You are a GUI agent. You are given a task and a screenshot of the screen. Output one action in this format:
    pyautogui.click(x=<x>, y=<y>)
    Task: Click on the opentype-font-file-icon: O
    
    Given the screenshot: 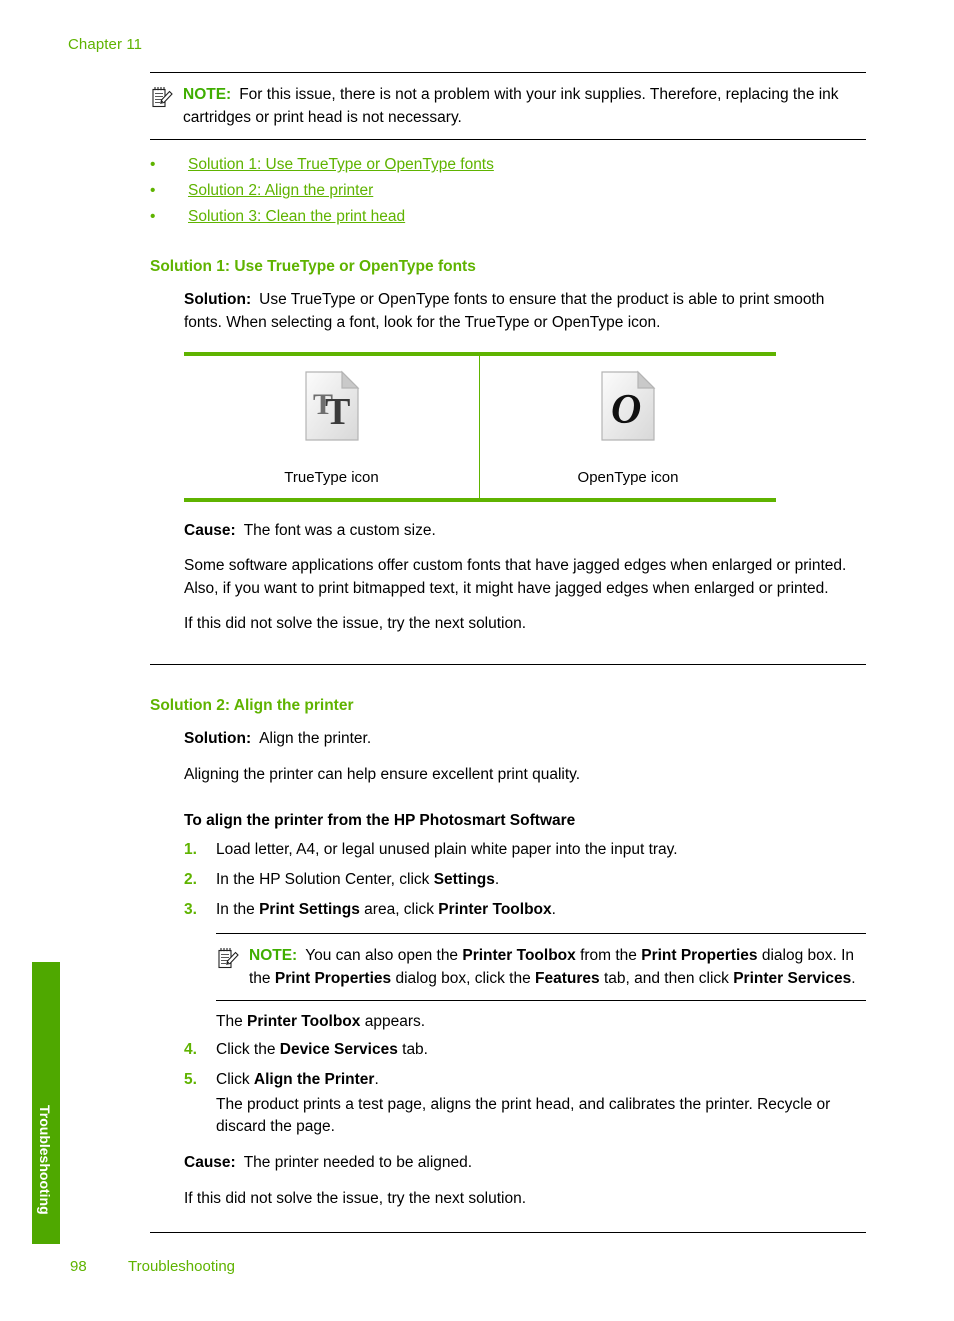 What is the action you would take?
    pyautogui.click(x=628, y=406)
    